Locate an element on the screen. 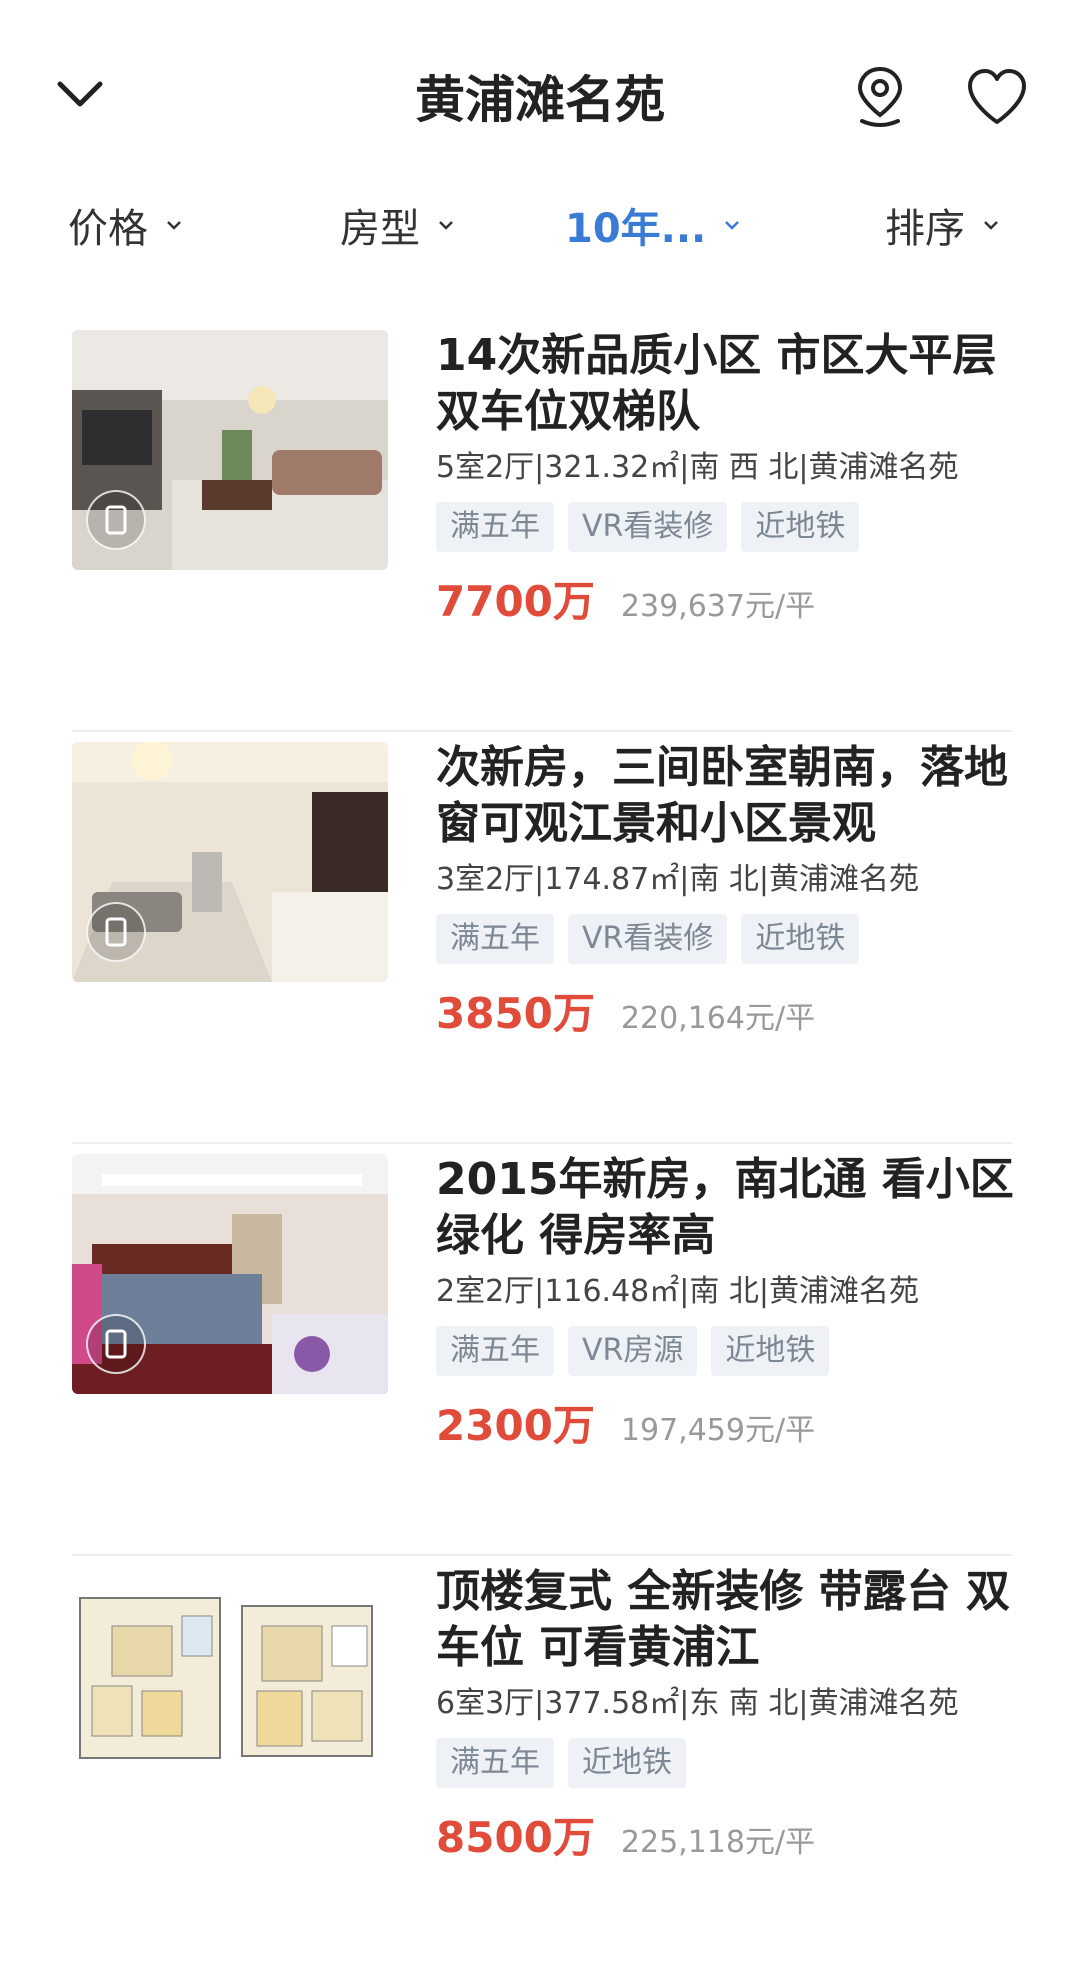  listing-meta: 5室2厅|321.32㎡|南 西 北|黄浦滩名苑 is located at coordinates (697, 467).